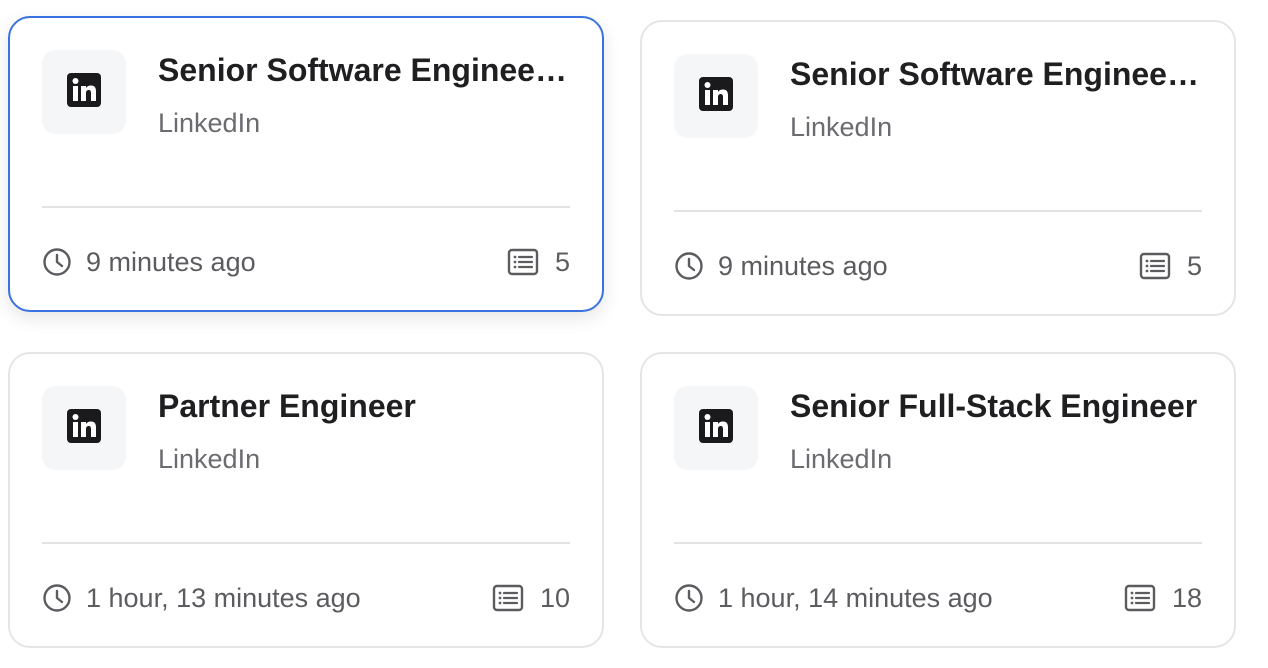  Describe the element at coordinates (223, 597) in the screenshot. I see `posted-time-text: 1 hour, 13 minutes ago` at that location.